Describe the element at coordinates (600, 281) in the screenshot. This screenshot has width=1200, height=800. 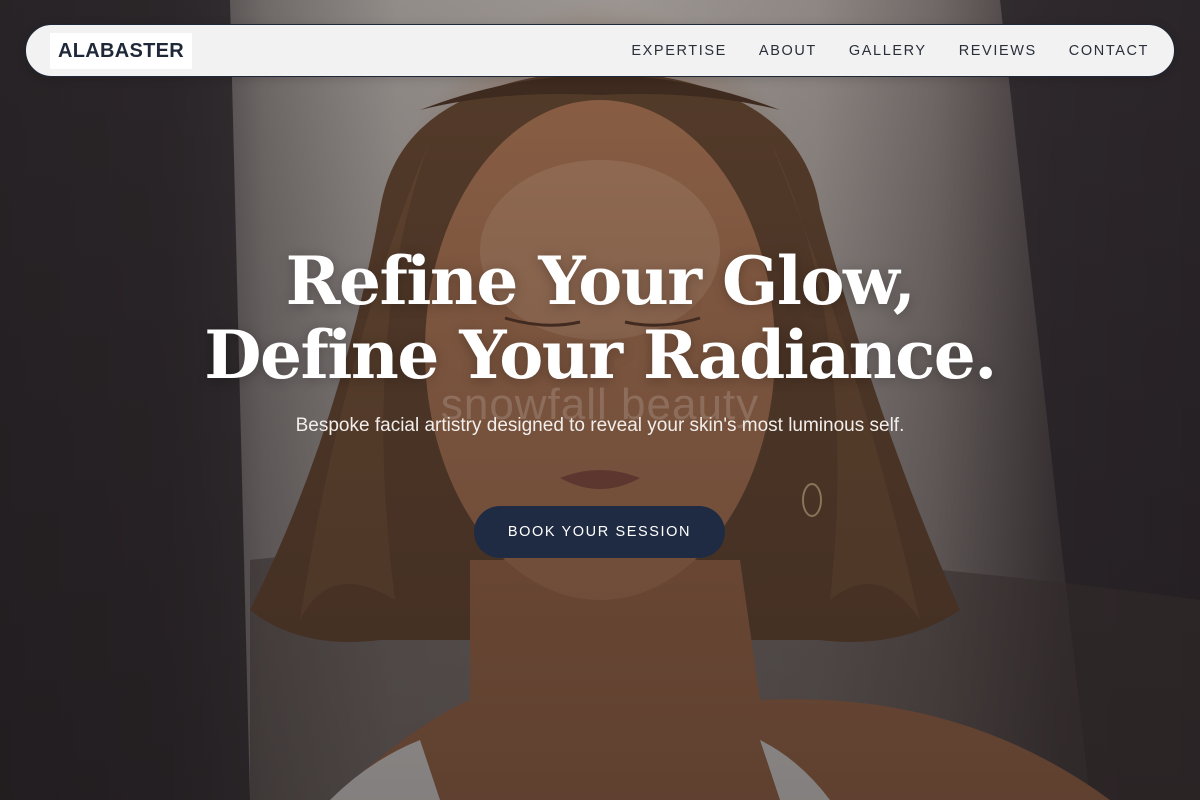
I see `hero-headline-line-1: Refine Your Glow,` at that location.